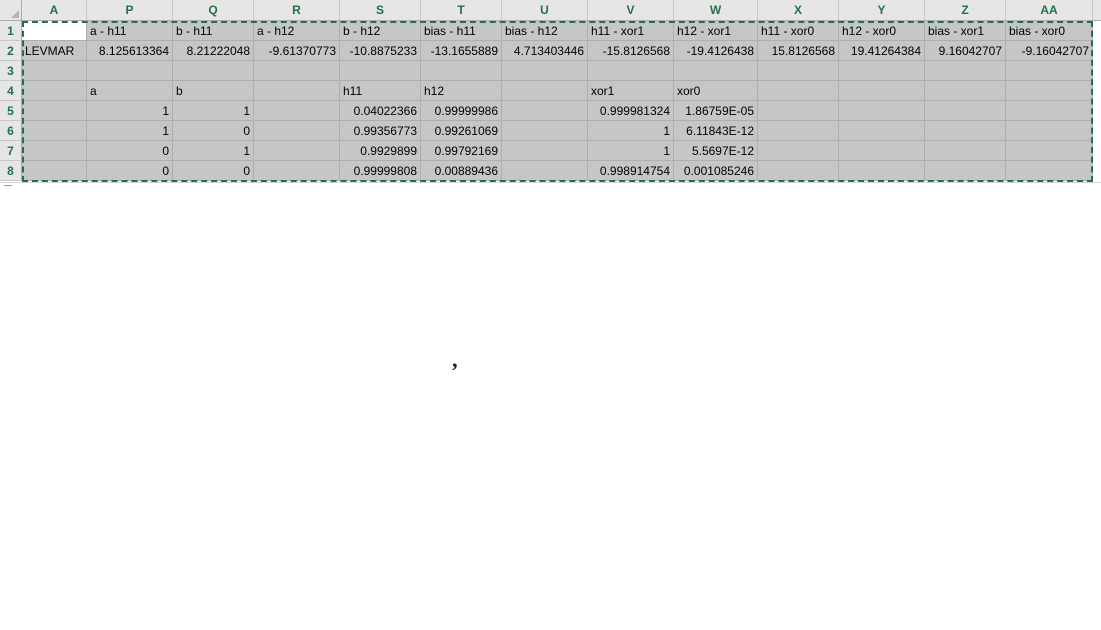 This screenshot has height=630, width=1101. Describe the element at coordinates (54, 51) in the screenshot. I see `cell-a2: LEVMAR` at that location.